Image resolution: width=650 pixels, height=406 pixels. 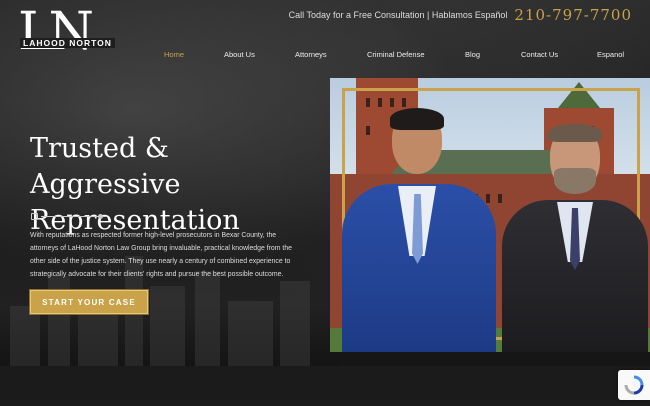 I want to click on attorney-left, so click(x=418, y=230).